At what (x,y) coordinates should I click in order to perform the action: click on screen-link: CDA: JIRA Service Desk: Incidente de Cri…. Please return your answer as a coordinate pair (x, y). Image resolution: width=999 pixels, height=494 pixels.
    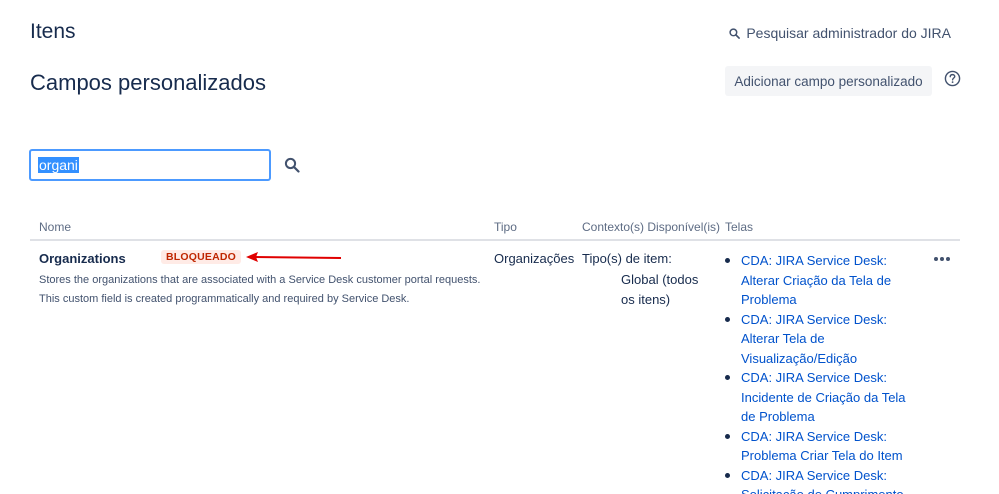
    Looking at the image, I should click on (823, 397).